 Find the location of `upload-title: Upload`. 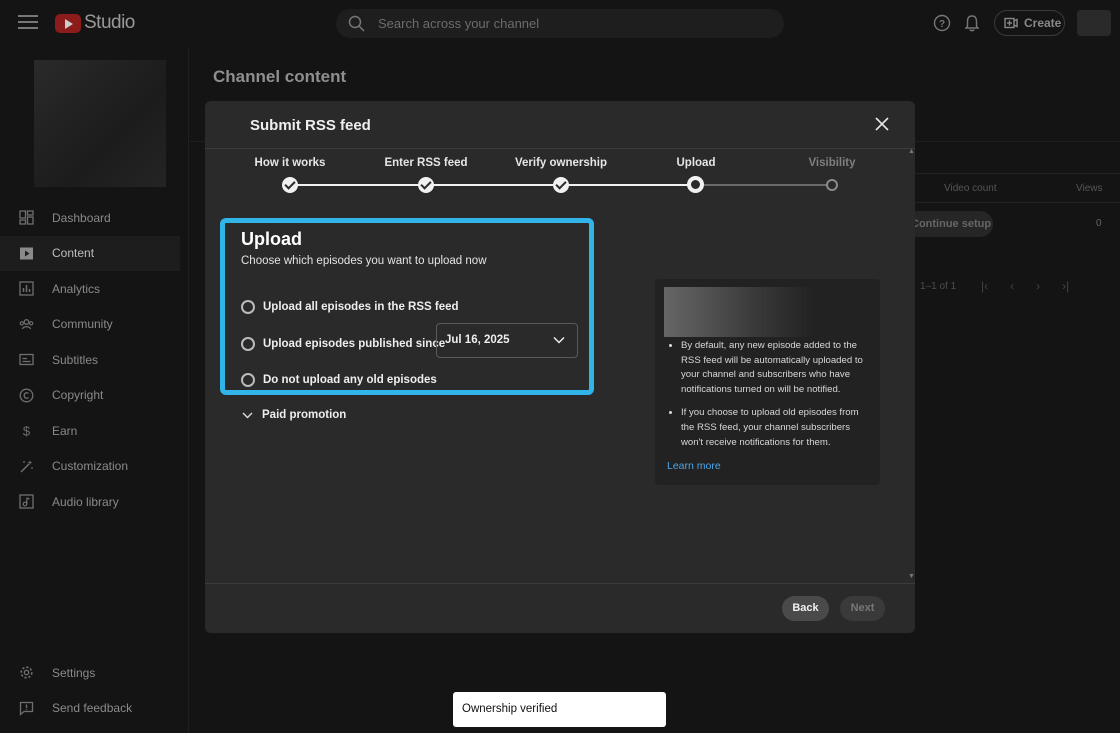

upload-title: Upload is located at coordinates (271, 239).